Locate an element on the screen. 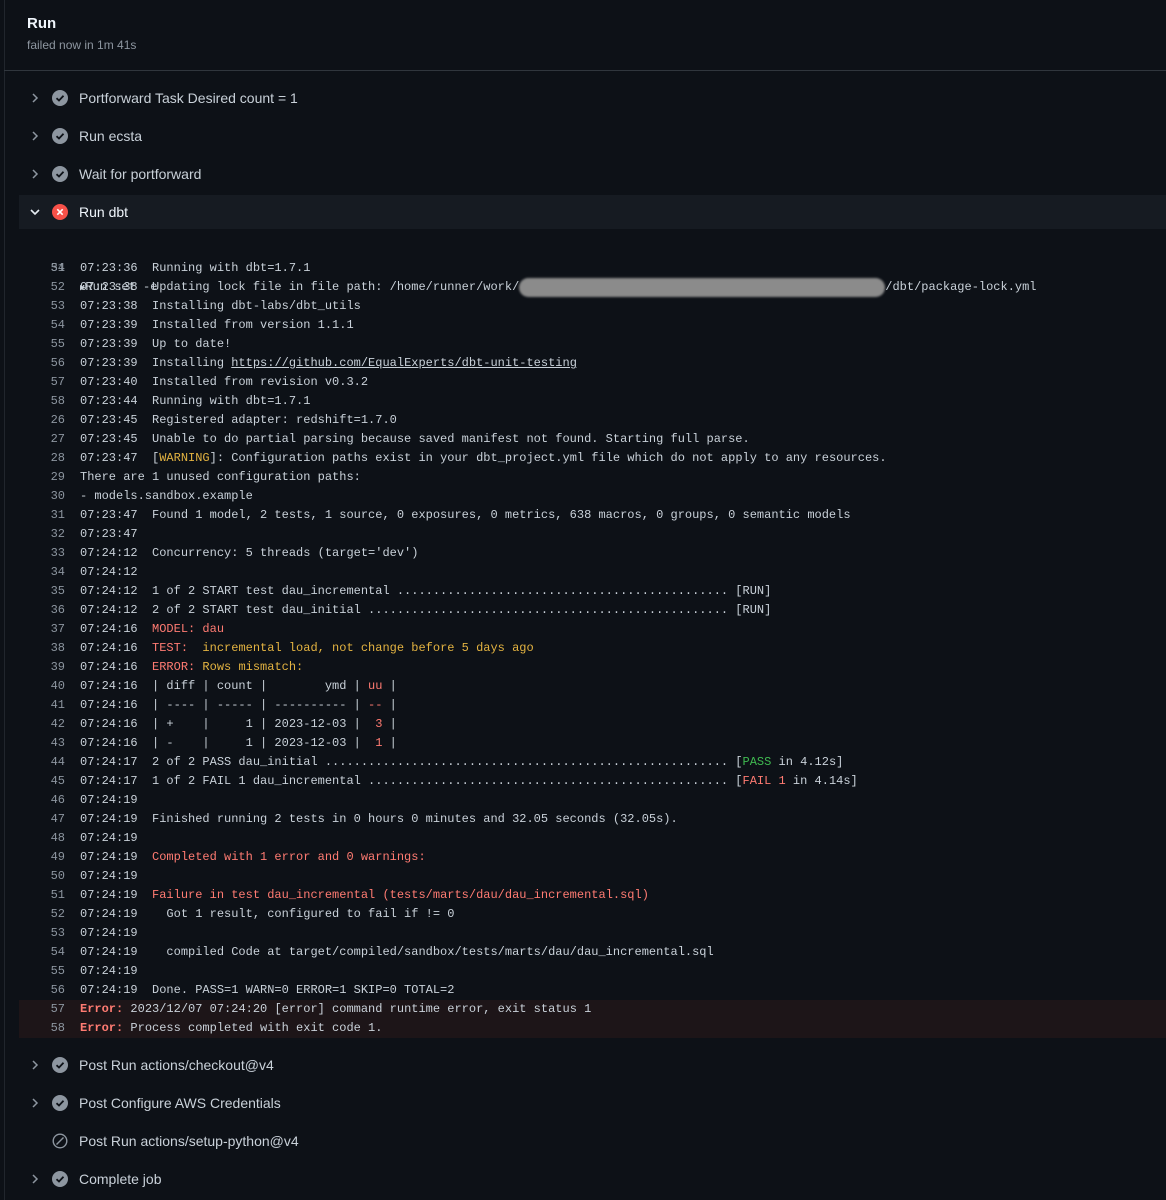 The width and height of the screenshot is (1166, 1200). log-segment: 07:23:39 Installed from version 1.1.1 is located at coordinates (217, 325).